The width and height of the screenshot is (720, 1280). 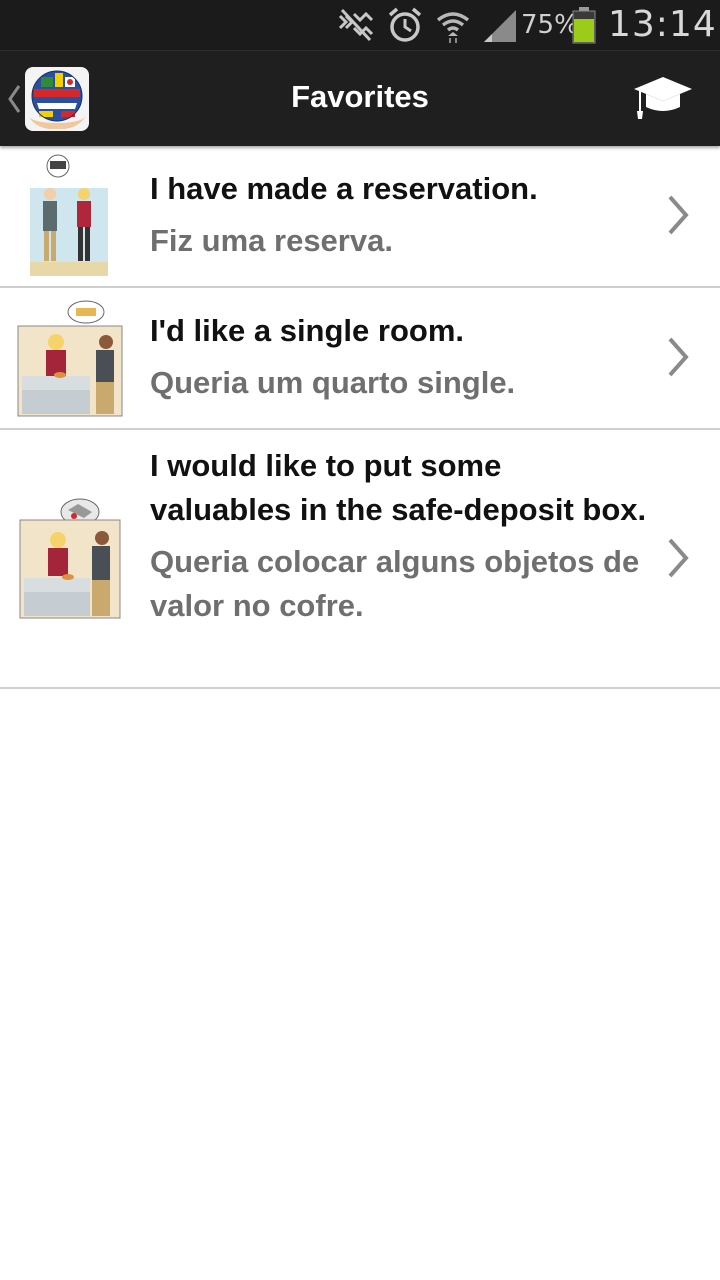 What do you see at coordinates (584, 25) in the screenshot?
I see `battery-icon` at bounding box center [584, 25].